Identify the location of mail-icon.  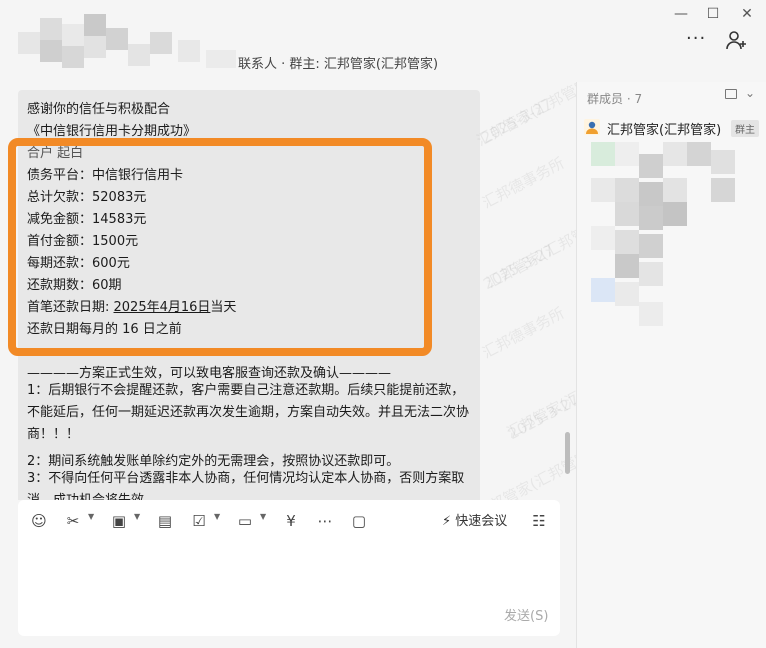
(731, 94).